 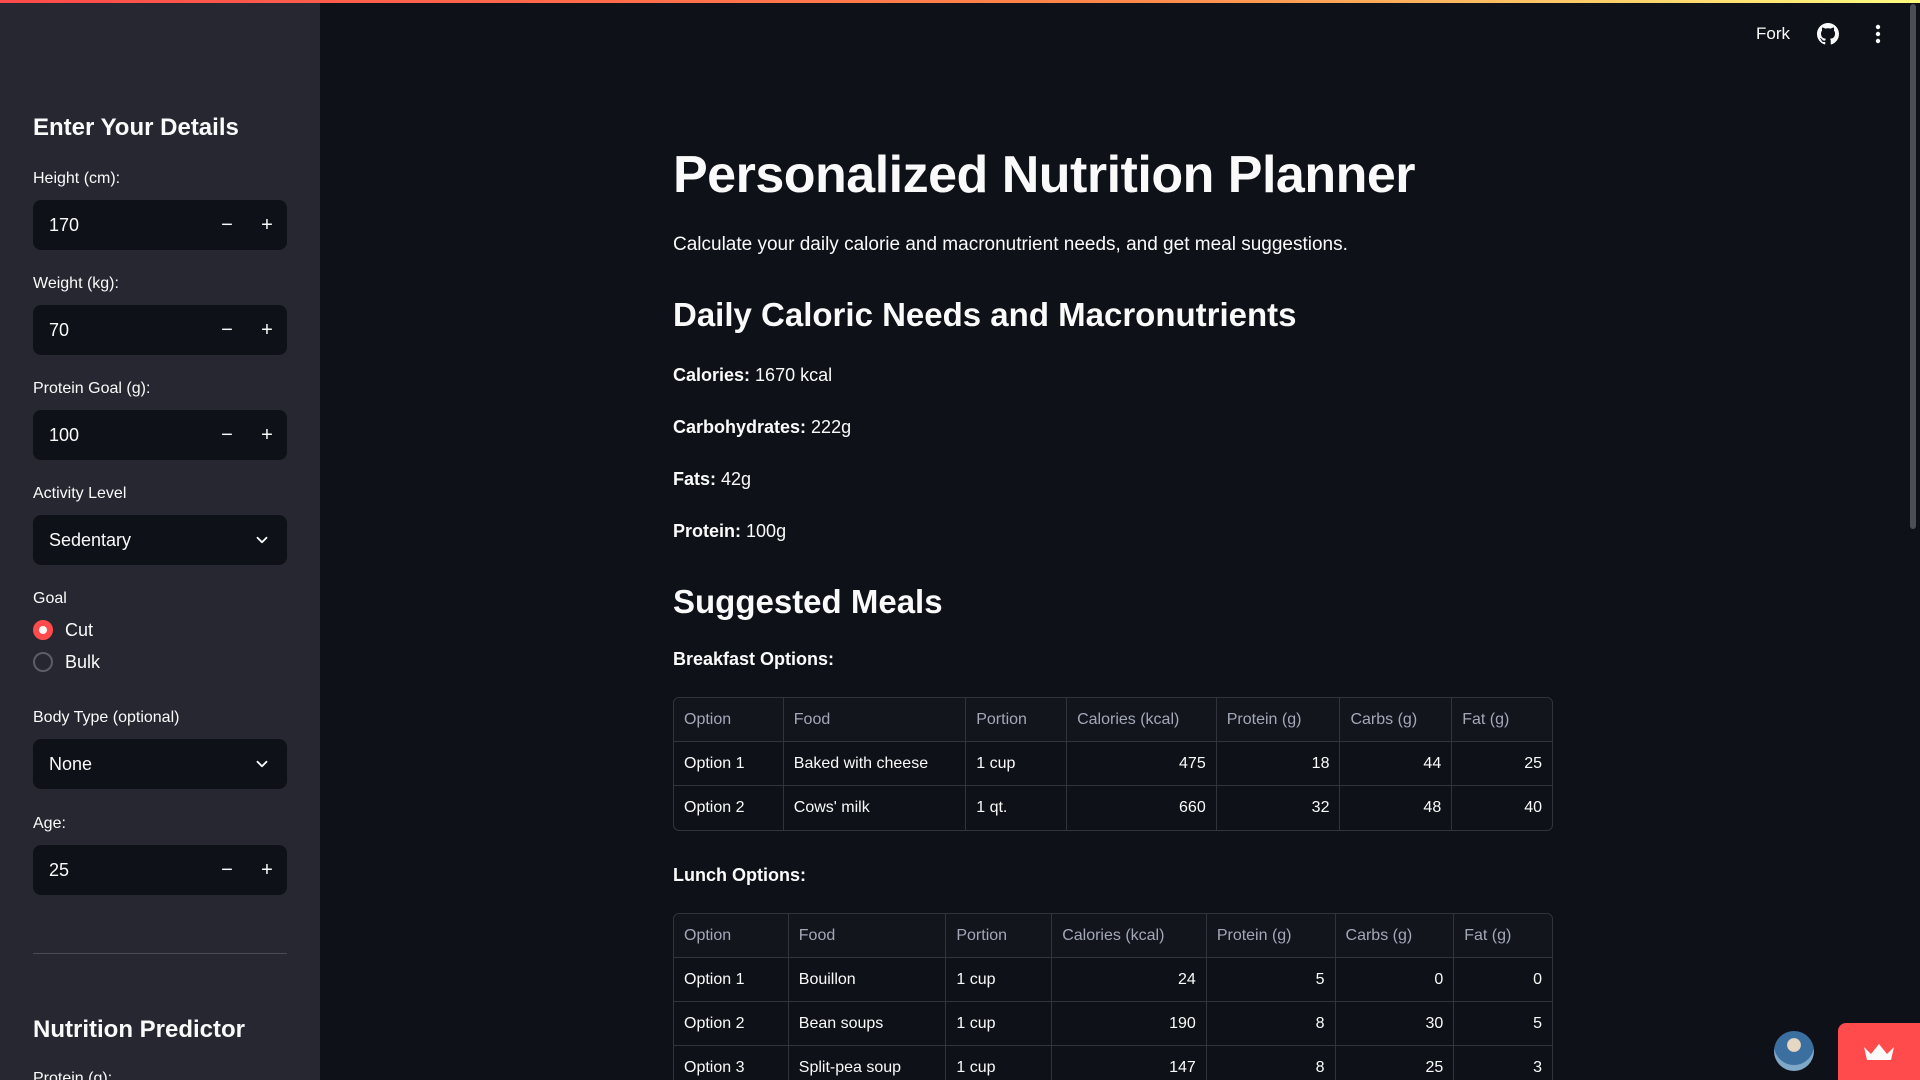 What do you see at coordinates (875, 808) in the screenshot?
I see `table-cell: Cows' milk` at bounding box center [875, 808].